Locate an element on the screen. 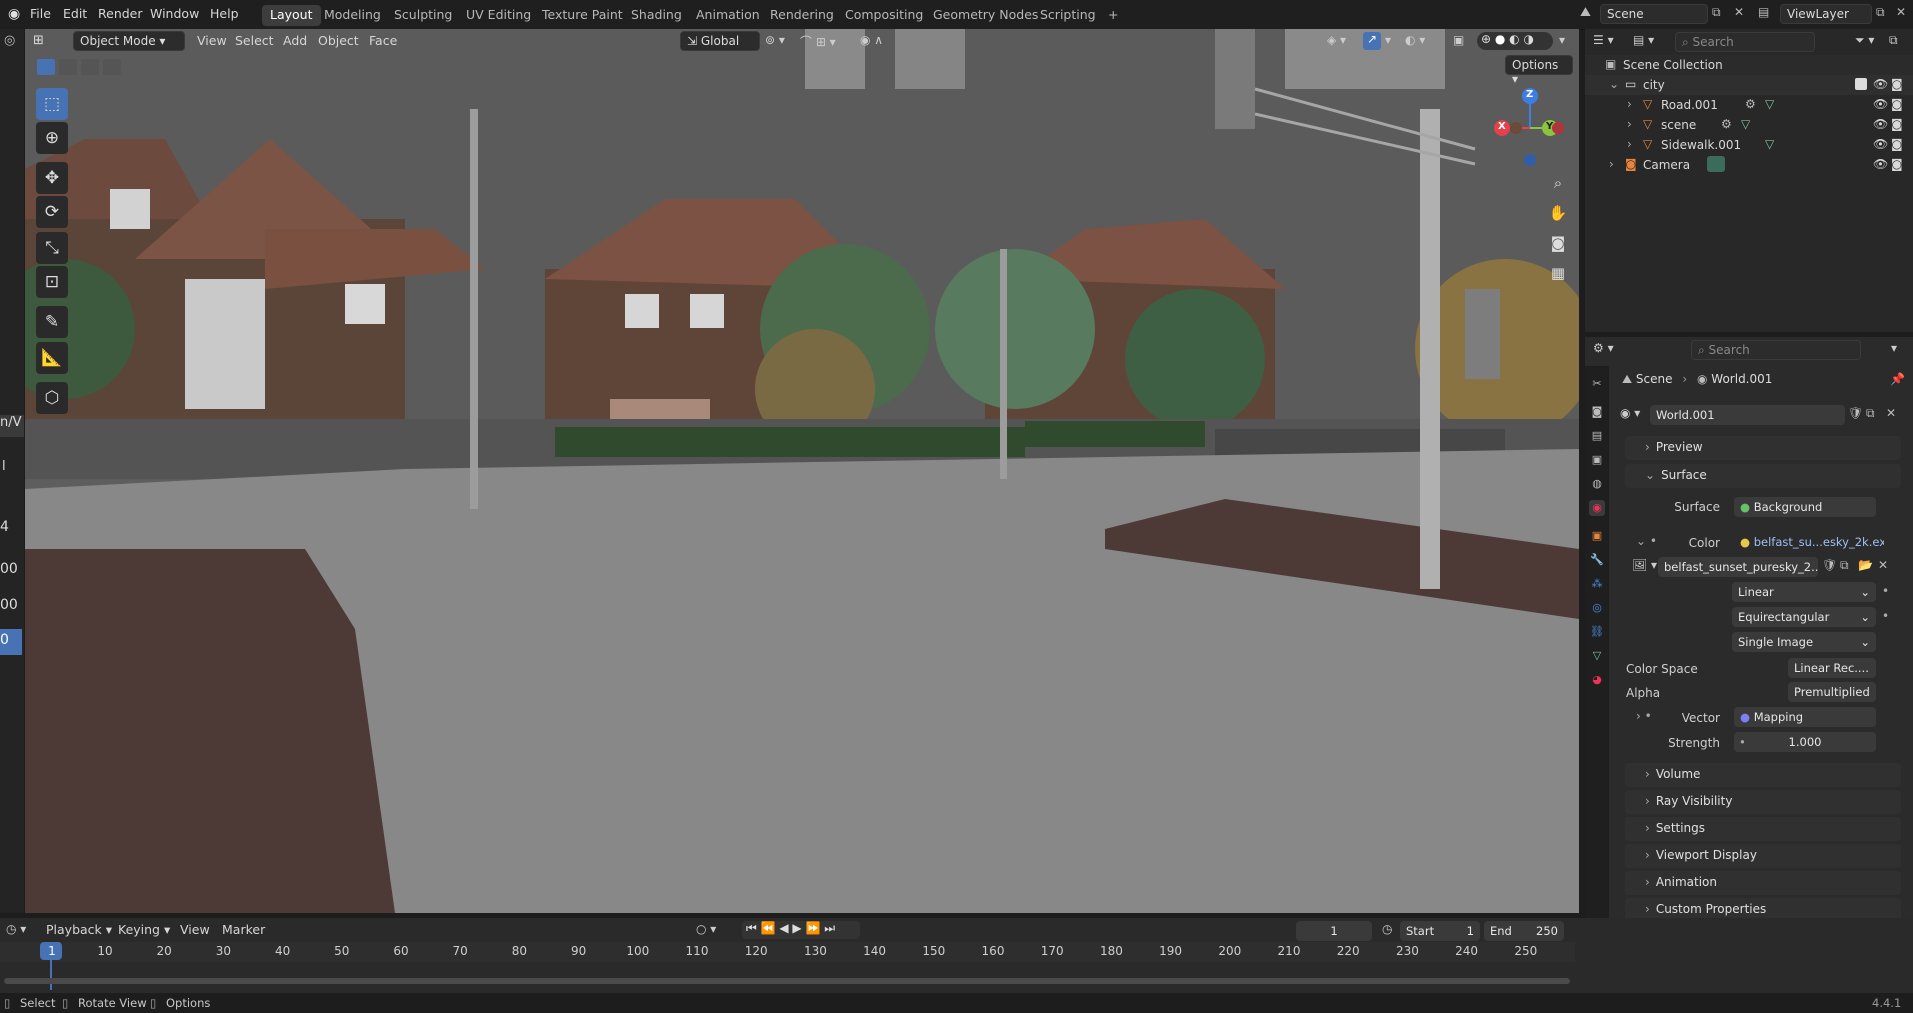 This screenshot has height=1013, width=1913. projection-dropdown: Equirectangular ⌄ is located at coordinates (1804, 617).